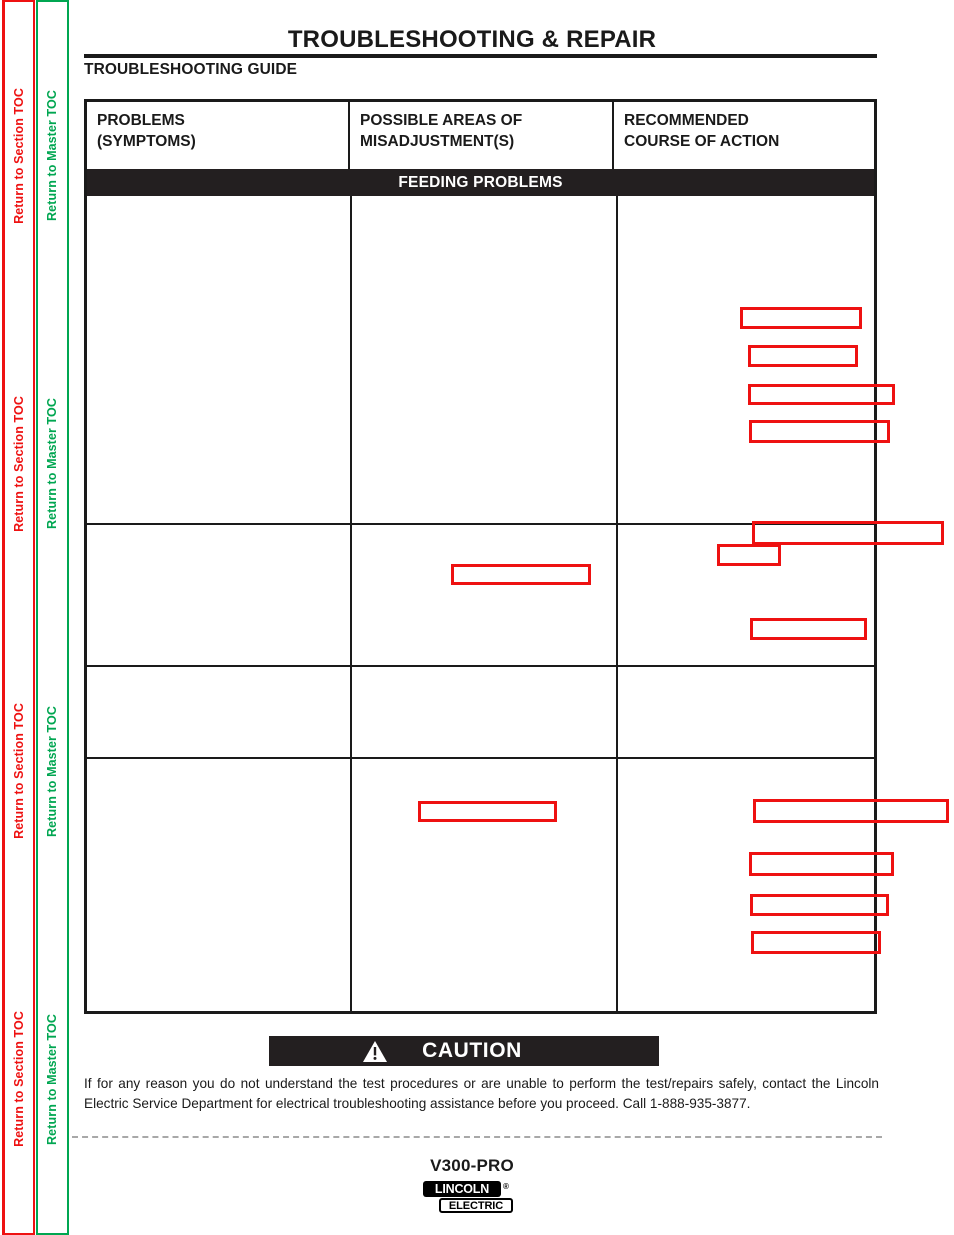 The width and height of the screenshot is (954, 1235). Describe the element at coordinates (702, 131) in the screenshot. I see `column-header-course-of-action: RECOMMENDED COURSE OF ACTION` at that location.